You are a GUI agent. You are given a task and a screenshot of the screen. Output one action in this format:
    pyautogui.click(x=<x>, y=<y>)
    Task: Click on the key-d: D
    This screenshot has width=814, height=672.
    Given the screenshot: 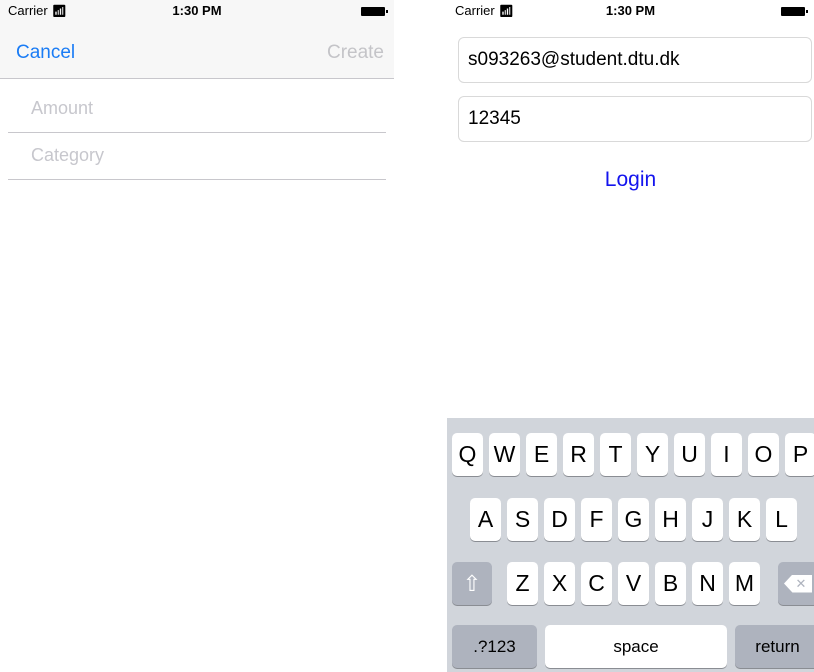 What is the action you would take?
    pyautogui.click(x=559, y=519)
    